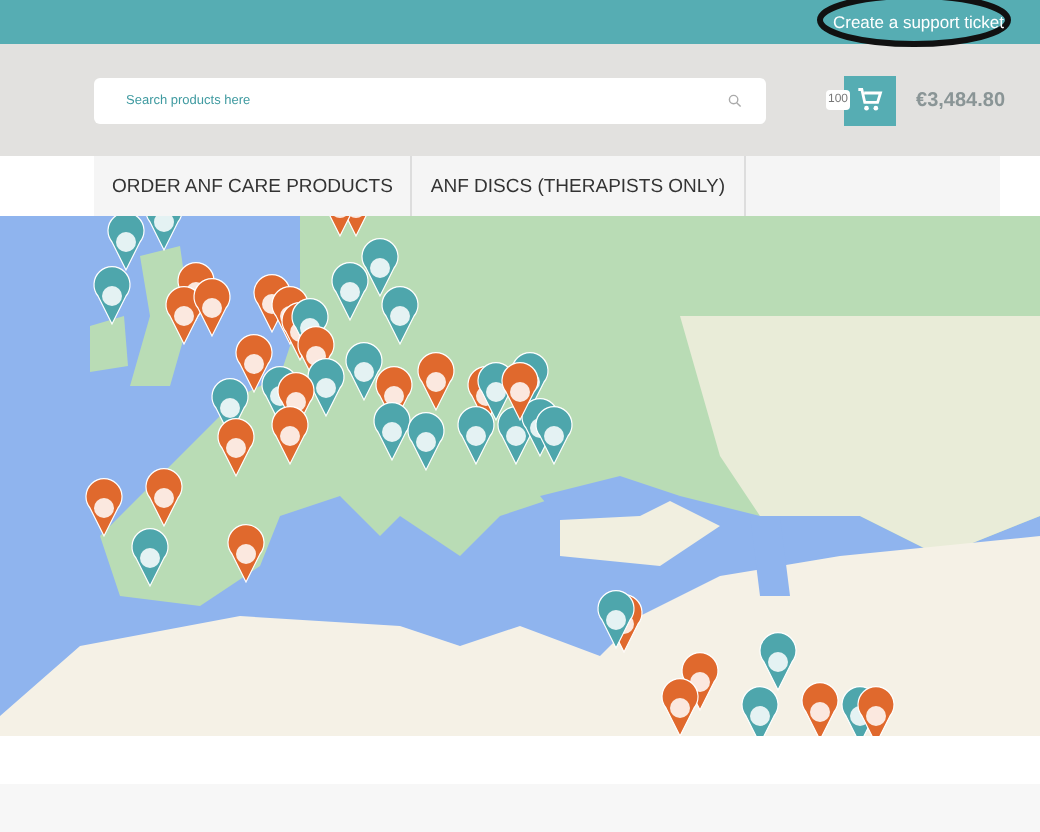 The width and height of the screenshot is (1040, 832). I want to click on cart-icon, so click(870, 100).